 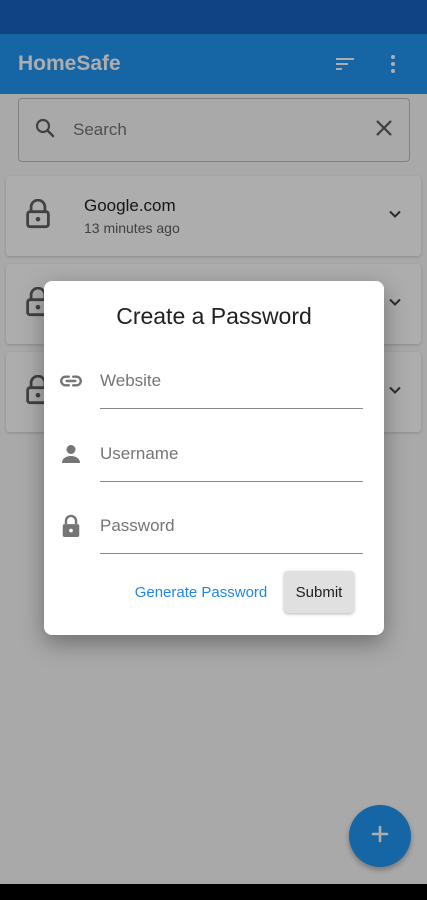 What do you see at coordinates (231, 381) in the screenshot?
I see `website-input` at bounding box center [231, 381].